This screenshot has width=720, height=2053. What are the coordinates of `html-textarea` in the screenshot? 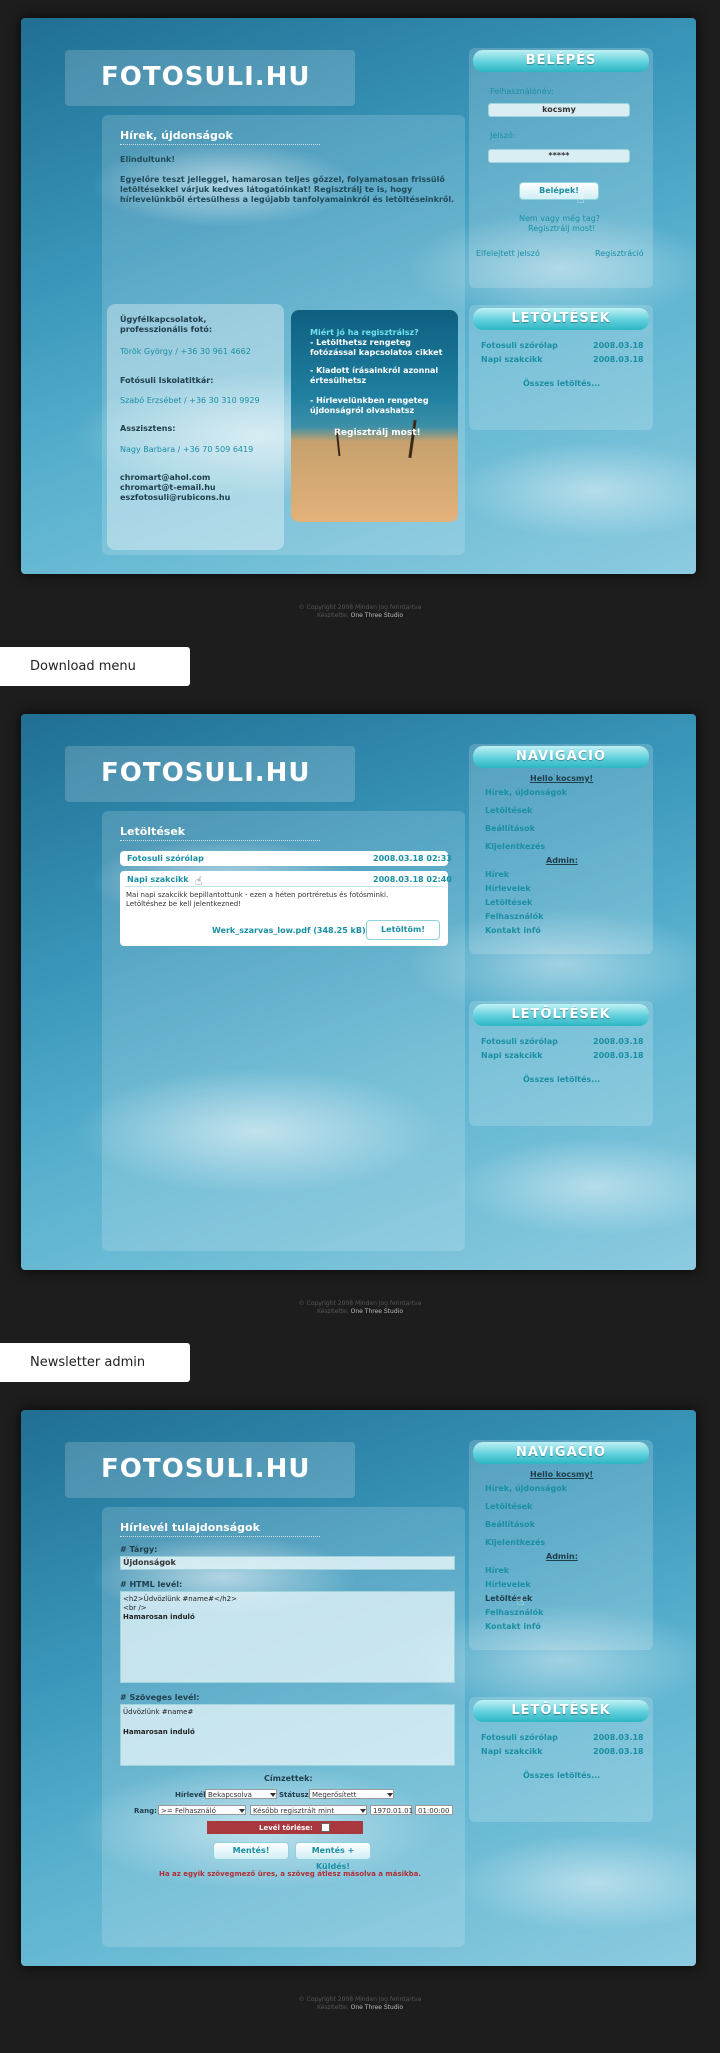 It's located at (287, 1637).